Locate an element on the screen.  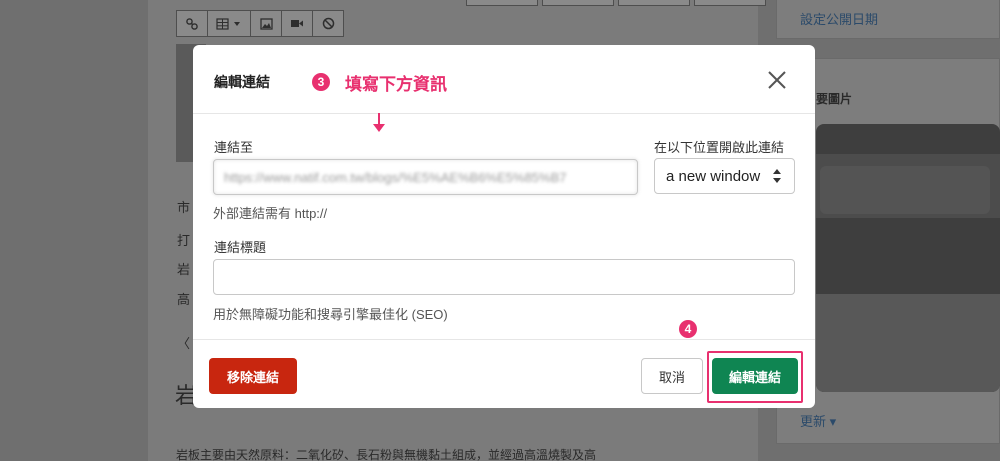
close-button is located at coordinates (777, 80).